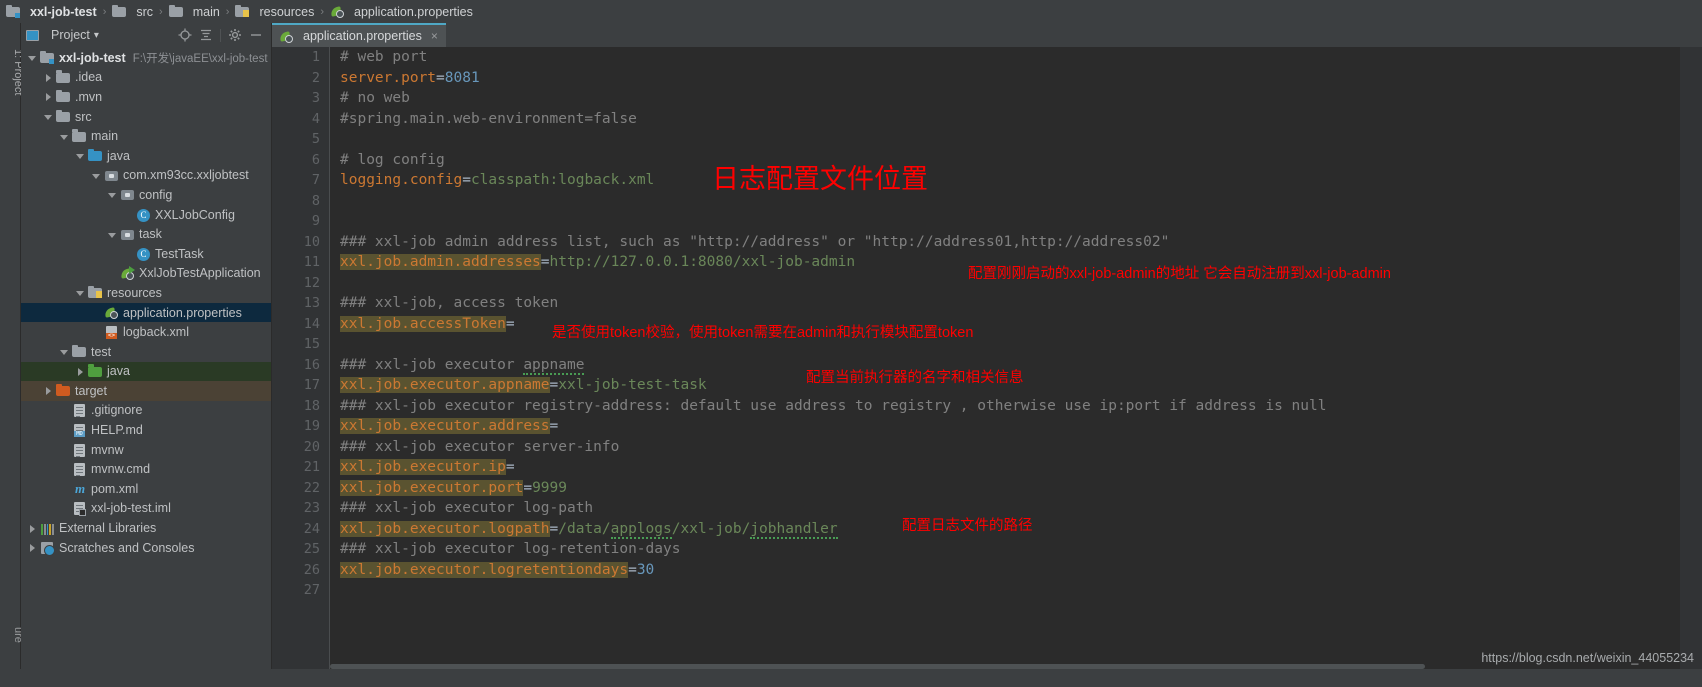  Describe the element at coordinates (146, 528) in the screenshot. I see `tree-node-external-libraries: External Libraries` at that location.